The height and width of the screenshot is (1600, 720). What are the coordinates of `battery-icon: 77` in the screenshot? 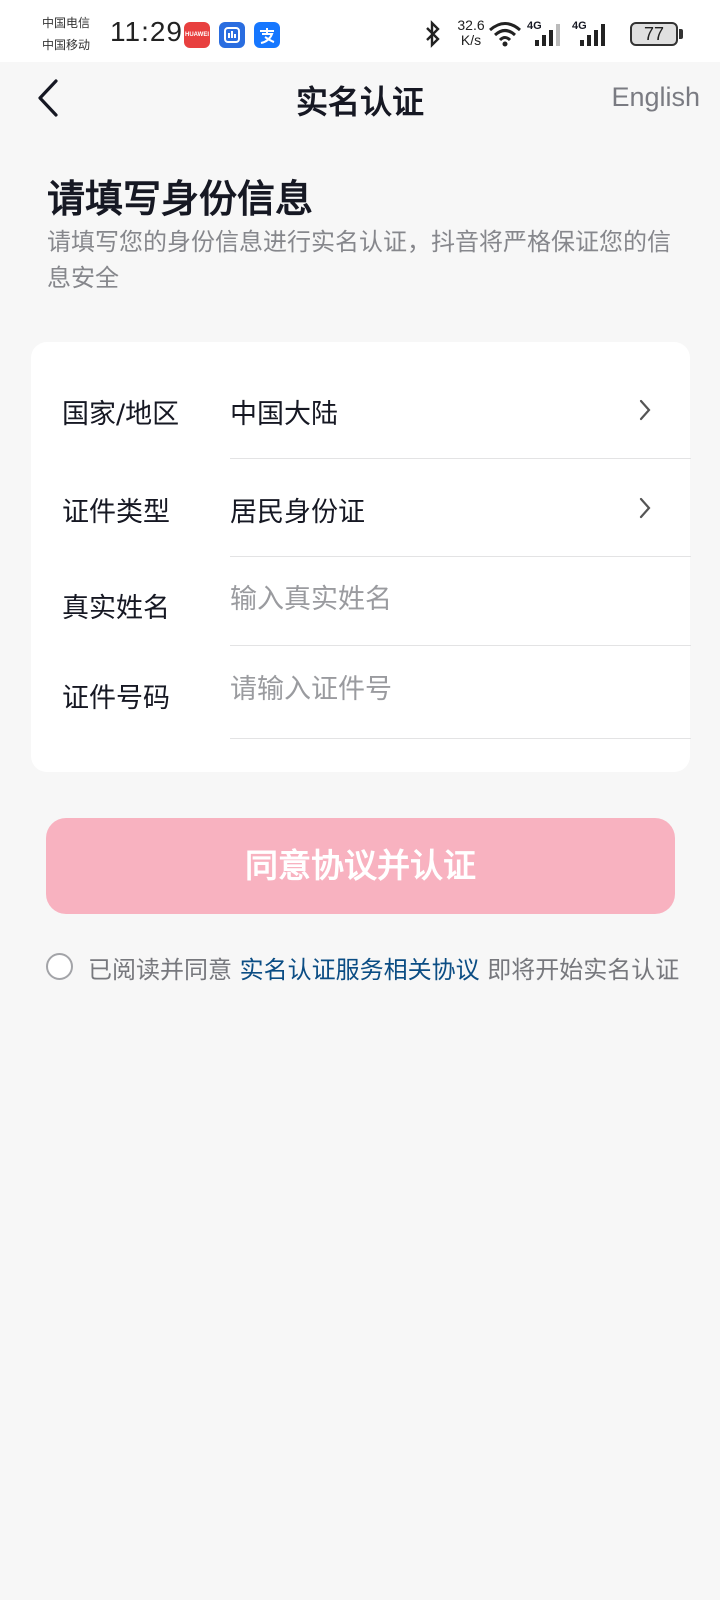 It's located at (654, 34).